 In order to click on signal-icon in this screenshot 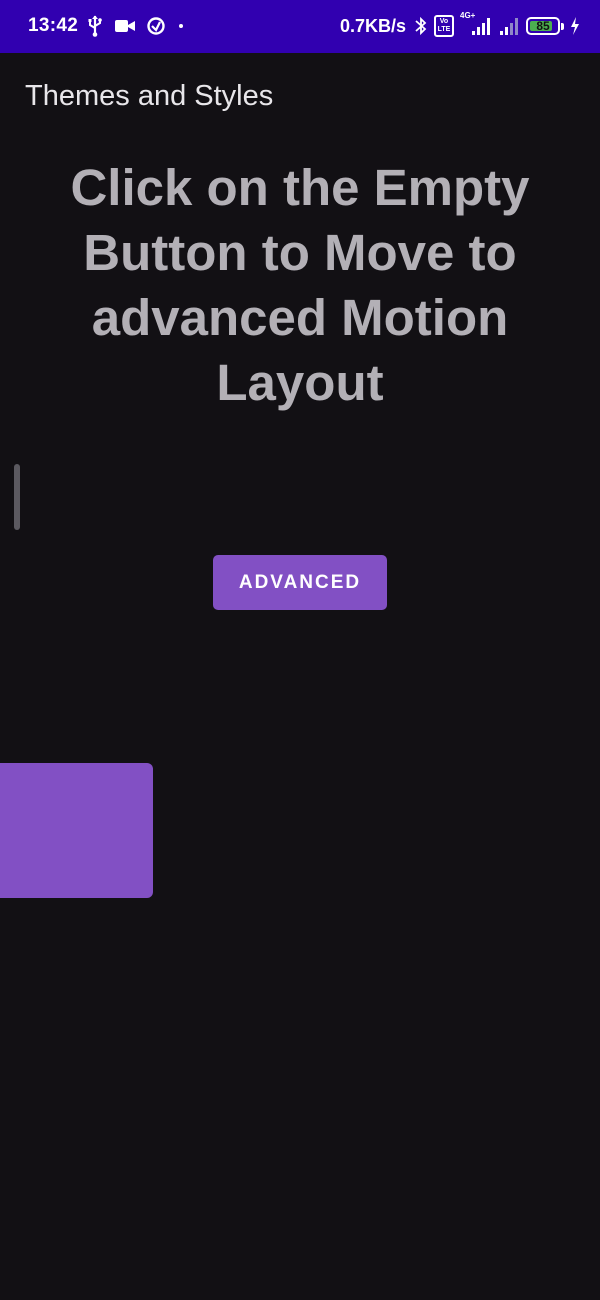, I will do `click(509, 26)`.